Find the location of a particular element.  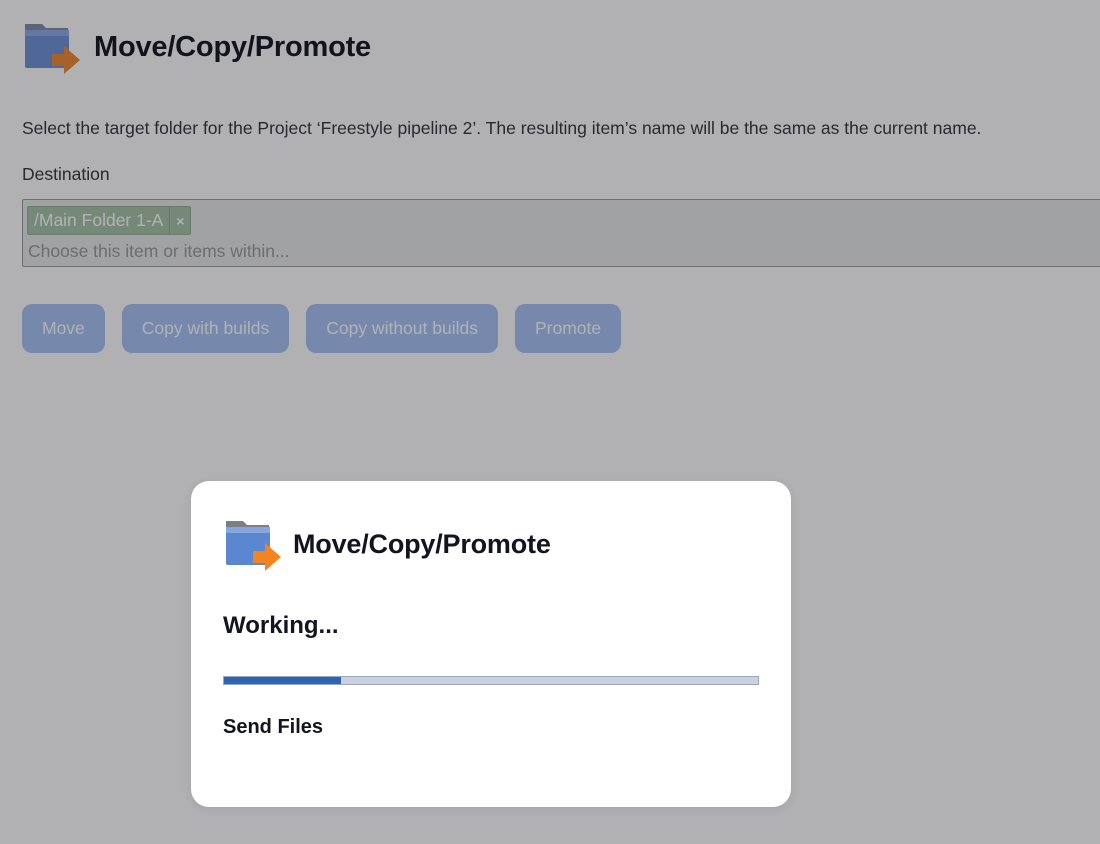

progress-bar is located at coordinates (491, 680).